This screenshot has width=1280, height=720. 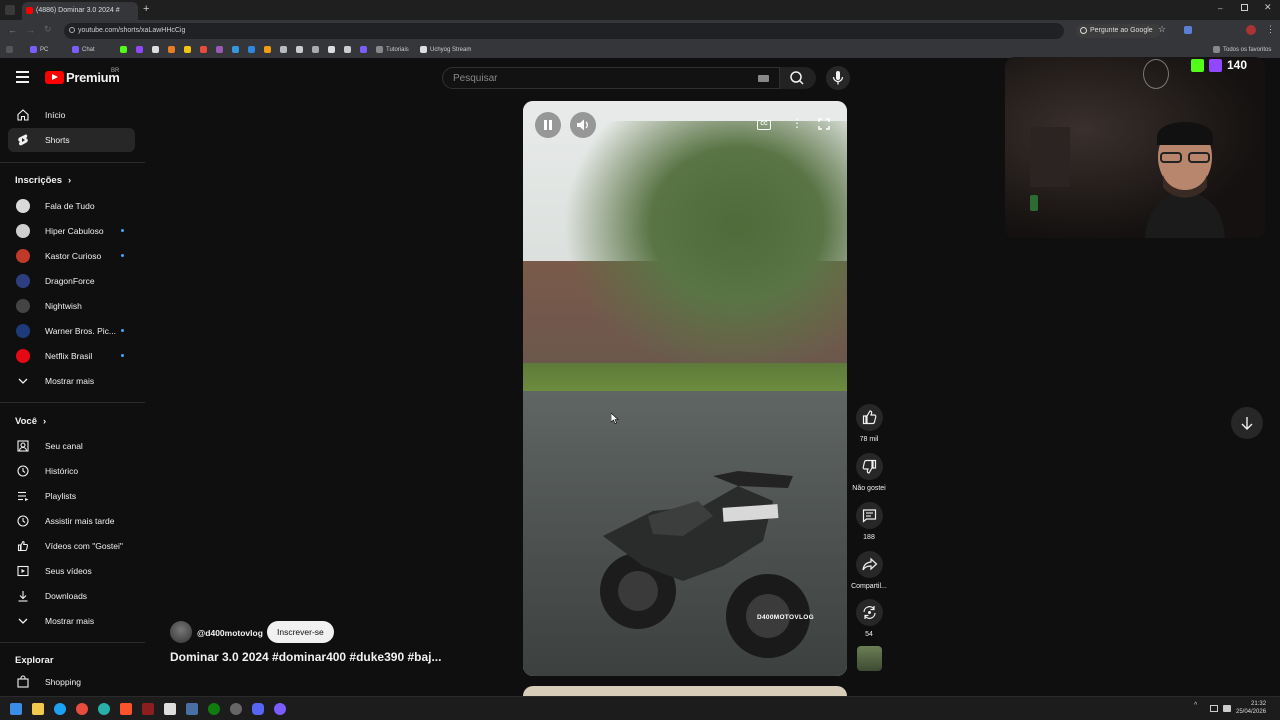 What do you see at coordinates (798, 78) in the screenshot?
I see `search-button` at bounding box center [798, 78].